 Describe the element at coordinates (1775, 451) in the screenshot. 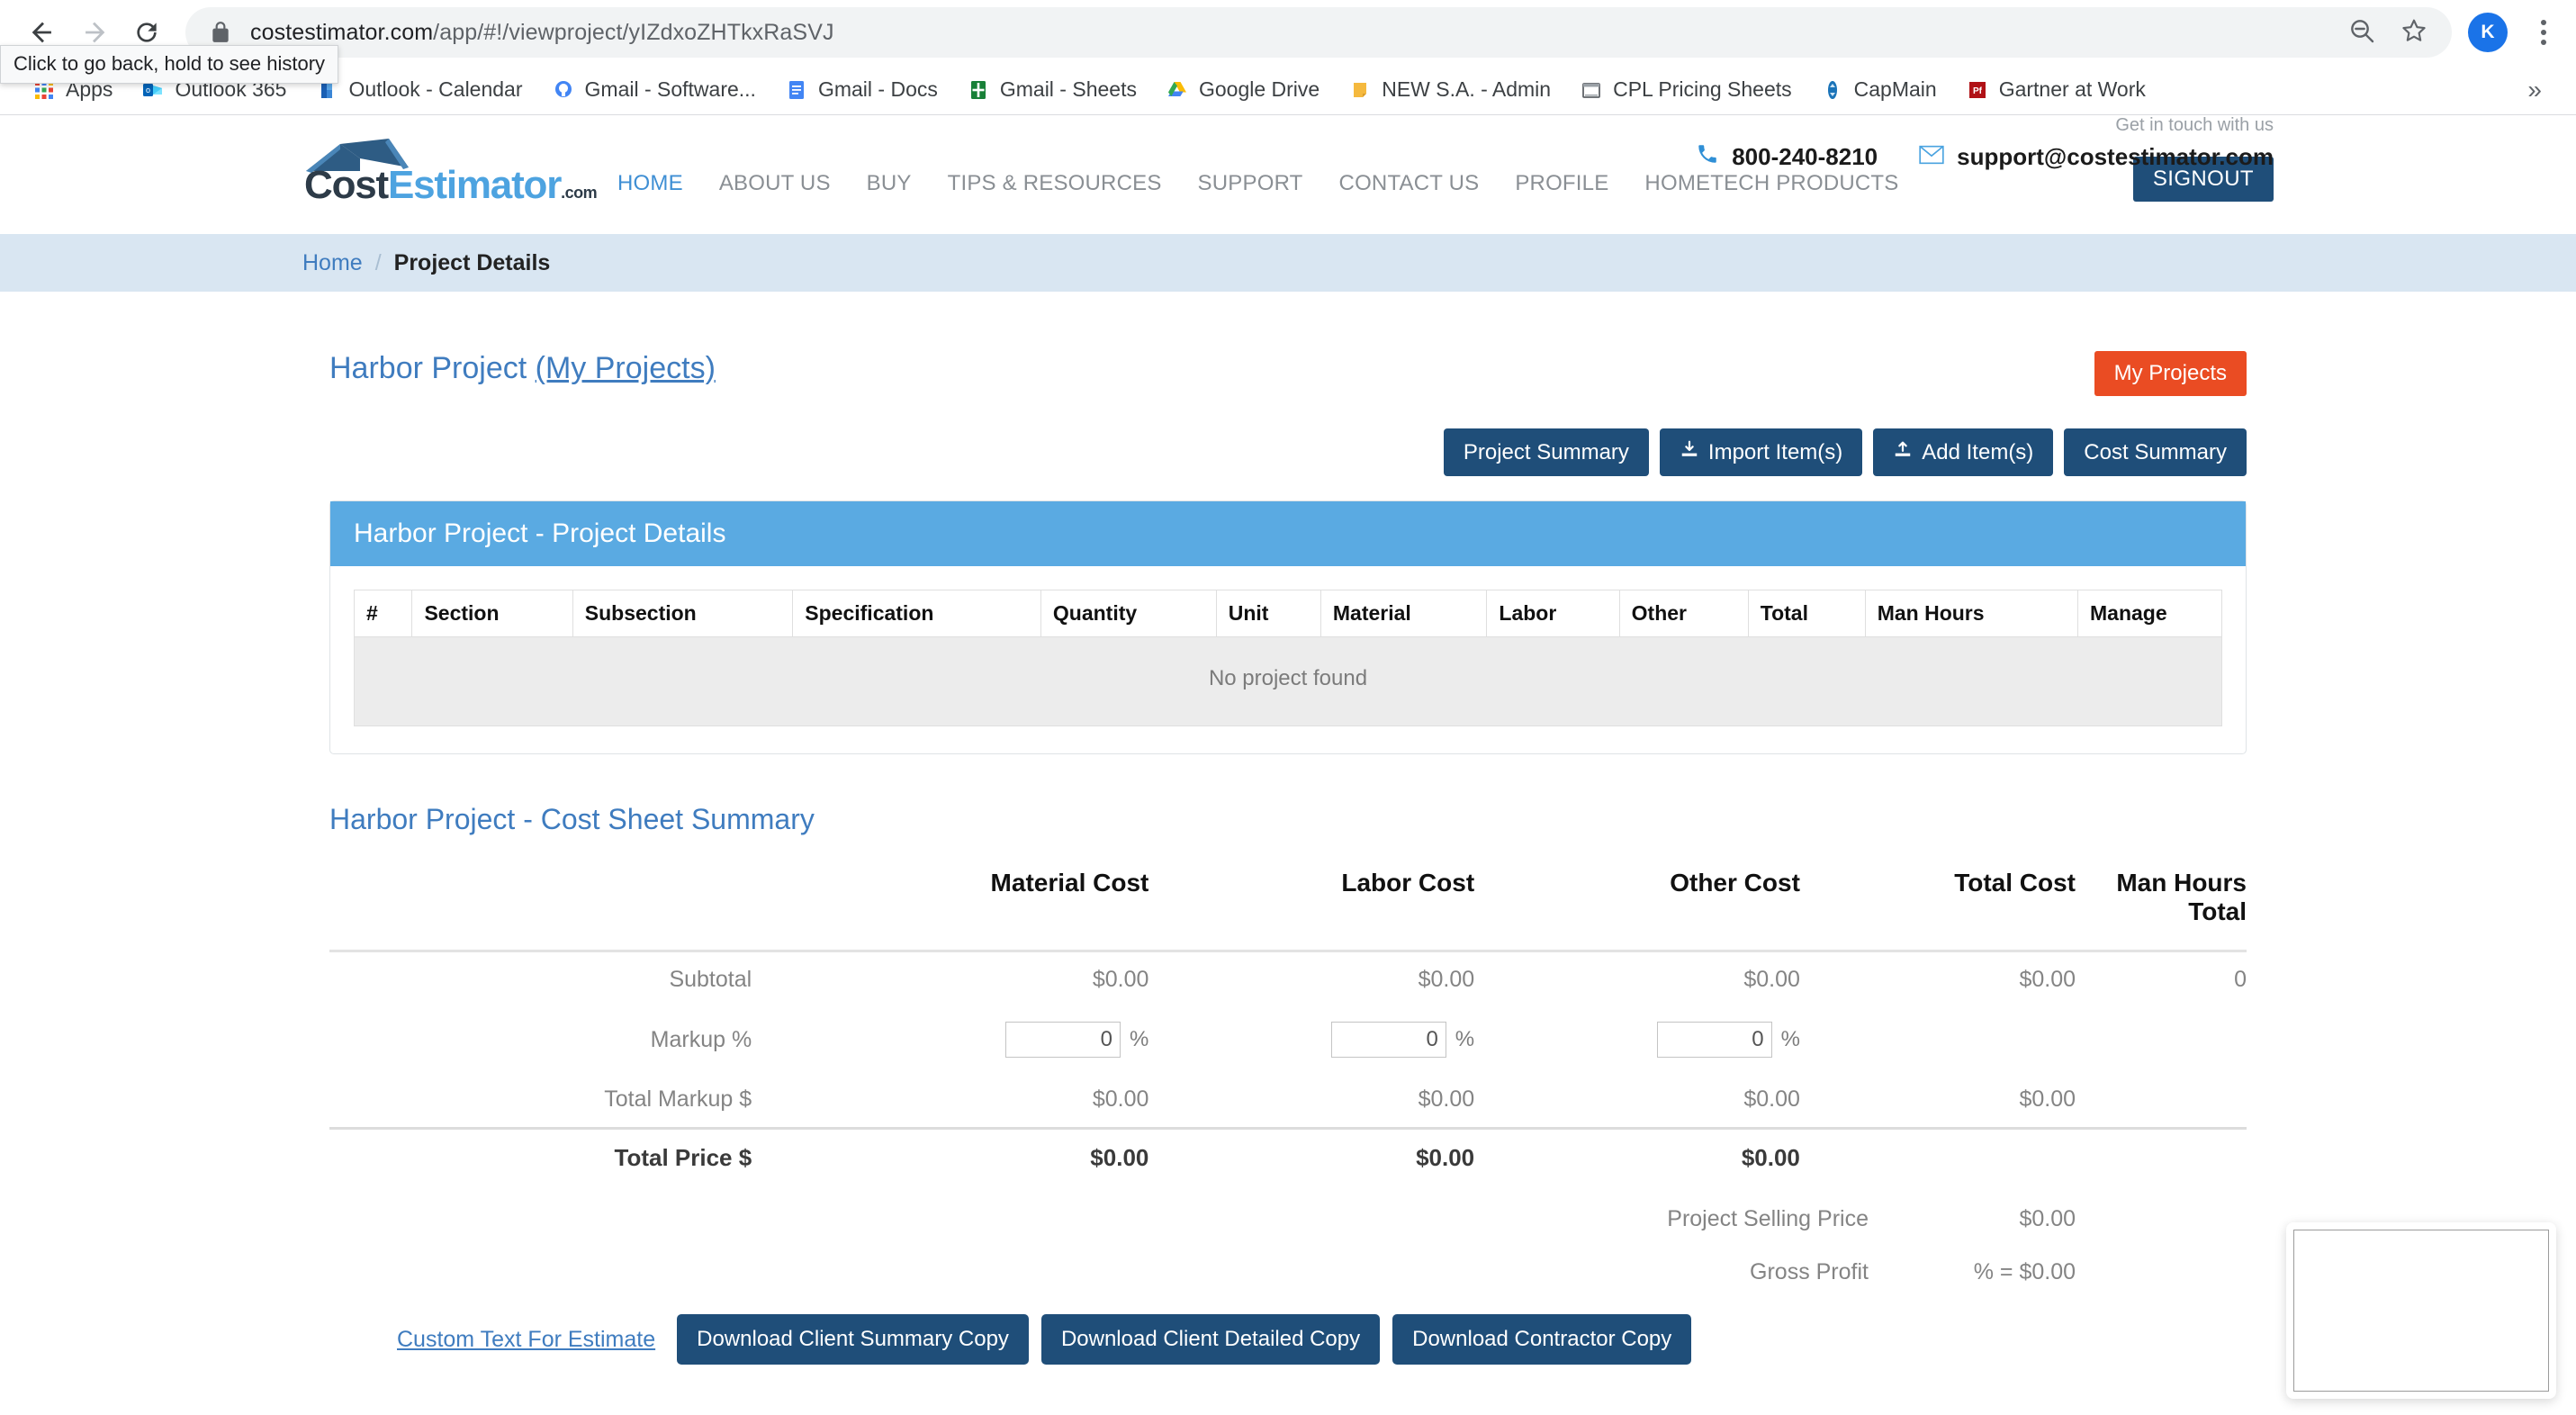

I see `import-items-label: Import Item(s)` at that location.